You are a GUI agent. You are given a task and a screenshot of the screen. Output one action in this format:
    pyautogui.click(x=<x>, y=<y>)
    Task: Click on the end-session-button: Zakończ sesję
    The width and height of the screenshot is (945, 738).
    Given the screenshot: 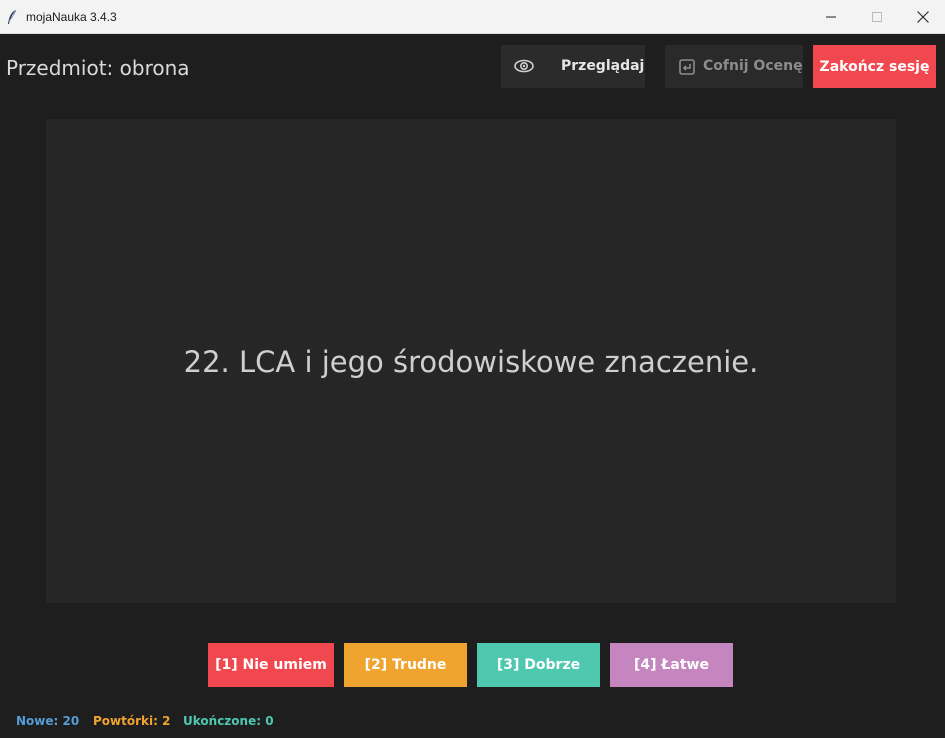 What is the action you would take?
    pyautogui.click(x=874, y=66)
    